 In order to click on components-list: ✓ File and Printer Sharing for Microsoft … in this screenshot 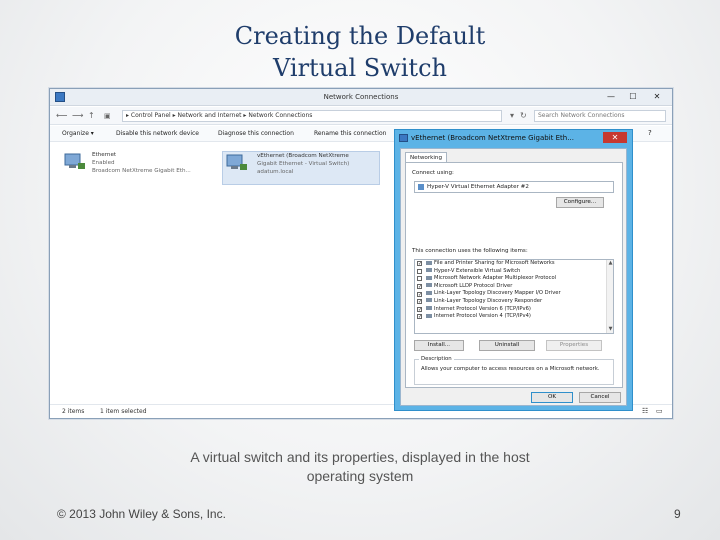, I will do `click(514, 296)`.